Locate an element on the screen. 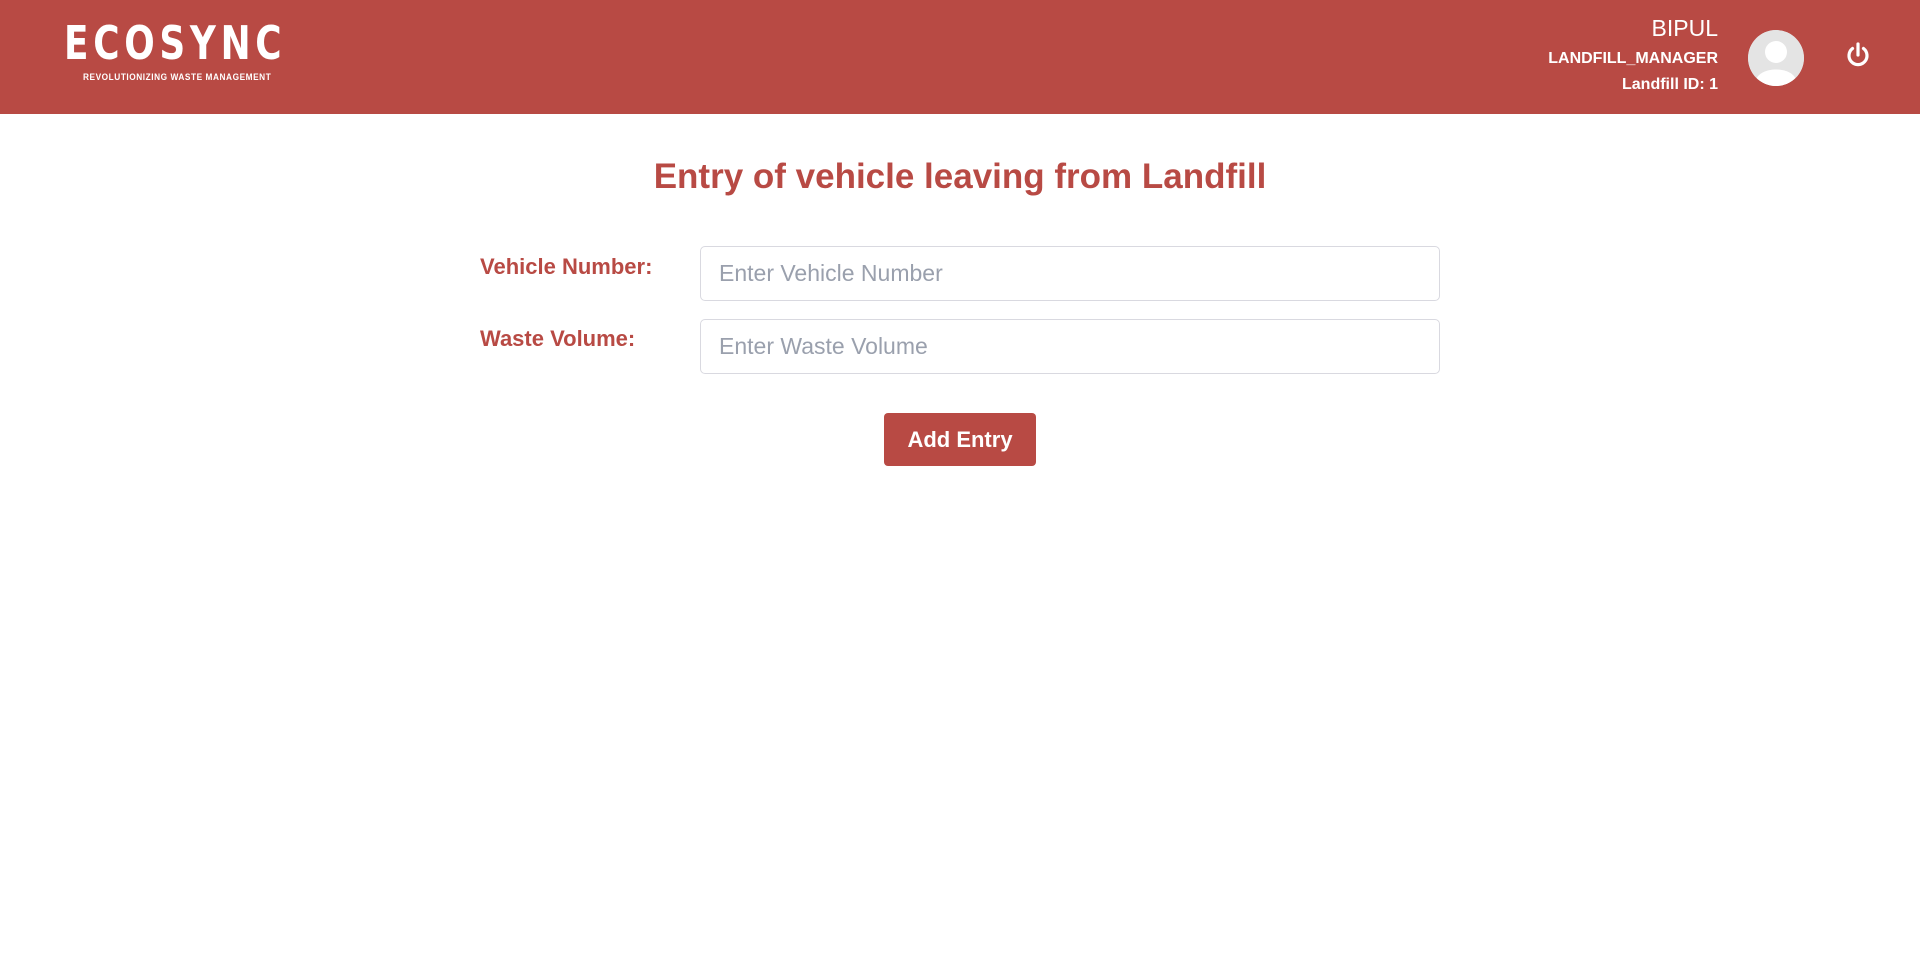  landfill-id: Landfill ID: 1 is located at coordinates (1670, 84).